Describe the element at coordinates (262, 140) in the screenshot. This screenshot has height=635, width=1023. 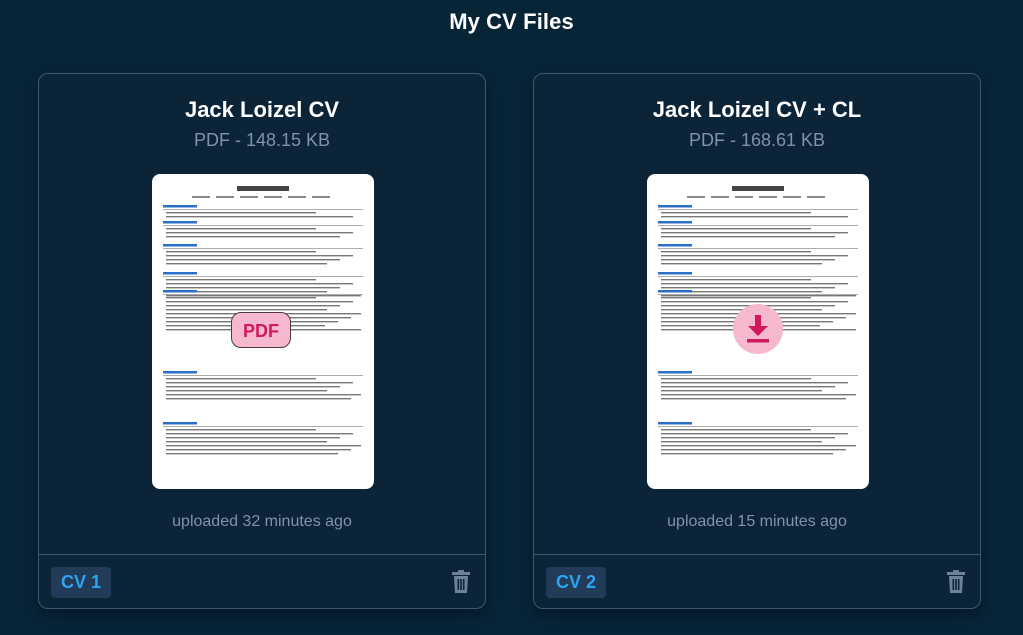
I see `file-type-size: PDF - 148.15 KB` at that location.